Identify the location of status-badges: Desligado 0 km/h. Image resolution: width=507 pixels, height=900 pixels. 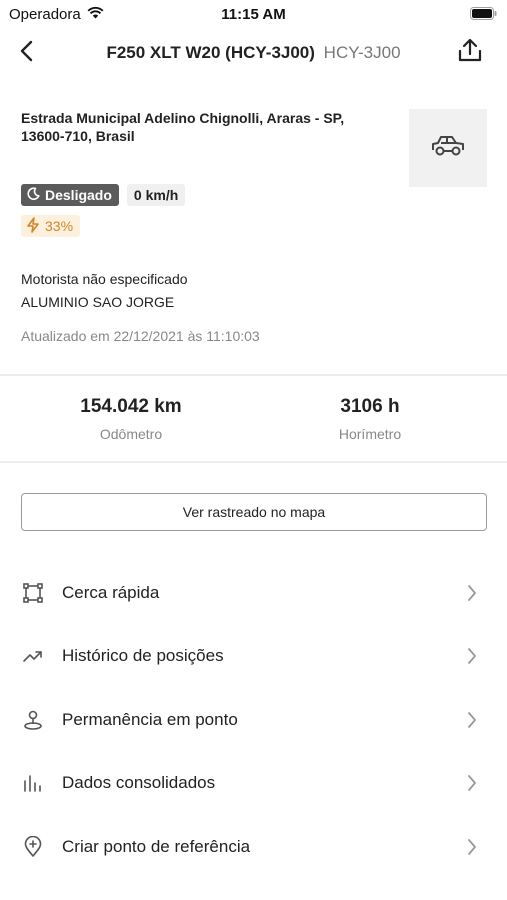
(103, 195).